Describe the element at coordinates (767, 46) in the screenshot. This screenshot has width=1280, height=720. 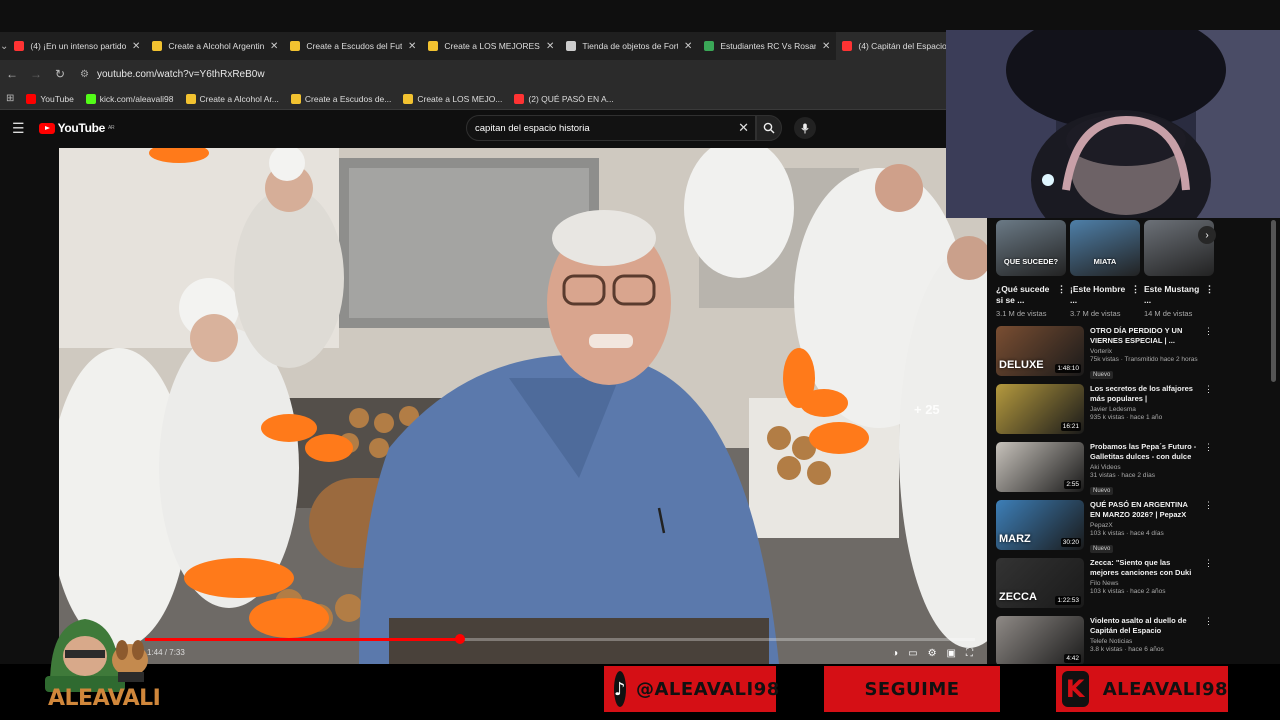
I see `browser-tab: Estudiantes RC Vs Rosario ✕` at that location.